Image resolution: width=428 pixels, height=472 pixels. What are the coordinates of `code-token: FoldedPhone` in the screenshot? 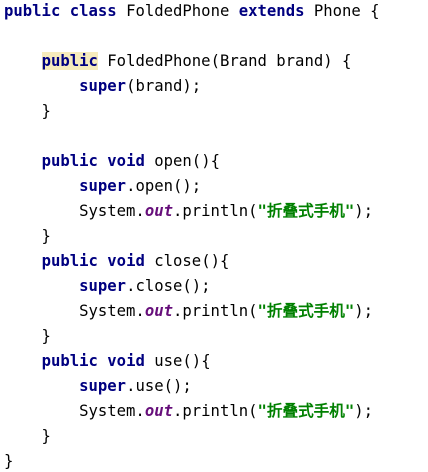 It's located at (177, 11).